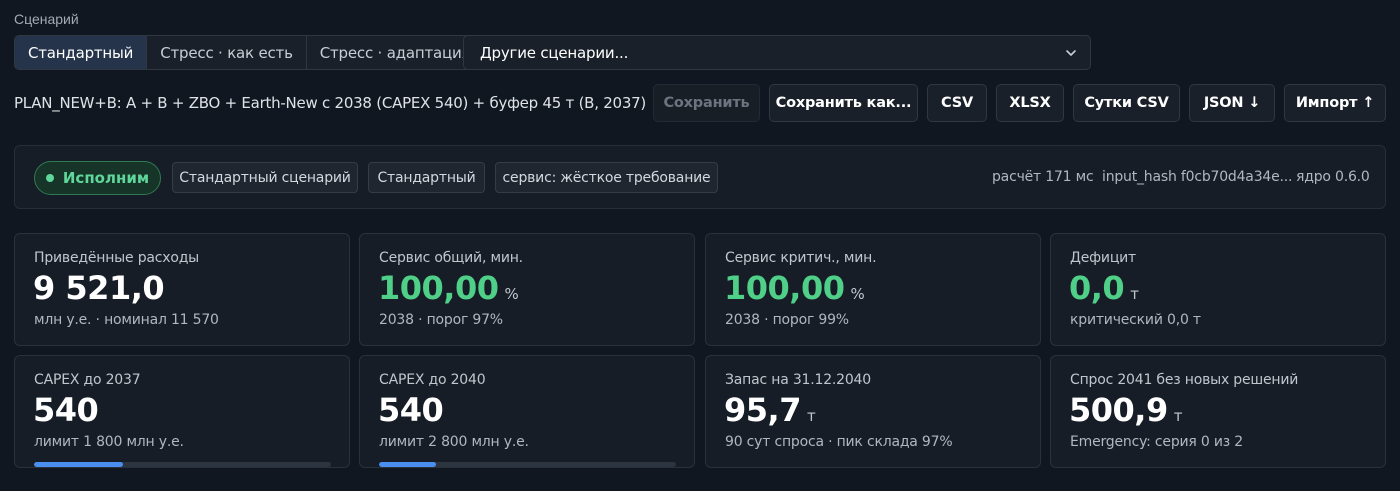  Describe the element at coordinates (1071, 52) in the screenshot. I see `chevron-down-icon` at that location.